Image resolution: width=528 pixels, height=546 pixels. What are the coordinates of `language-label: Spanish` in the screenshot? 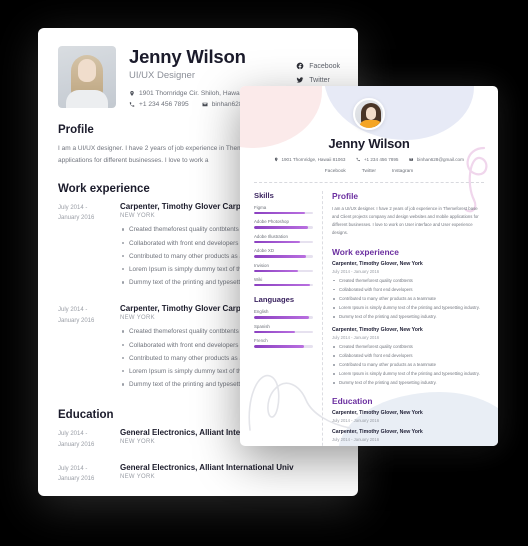 It's located at (262, 326).